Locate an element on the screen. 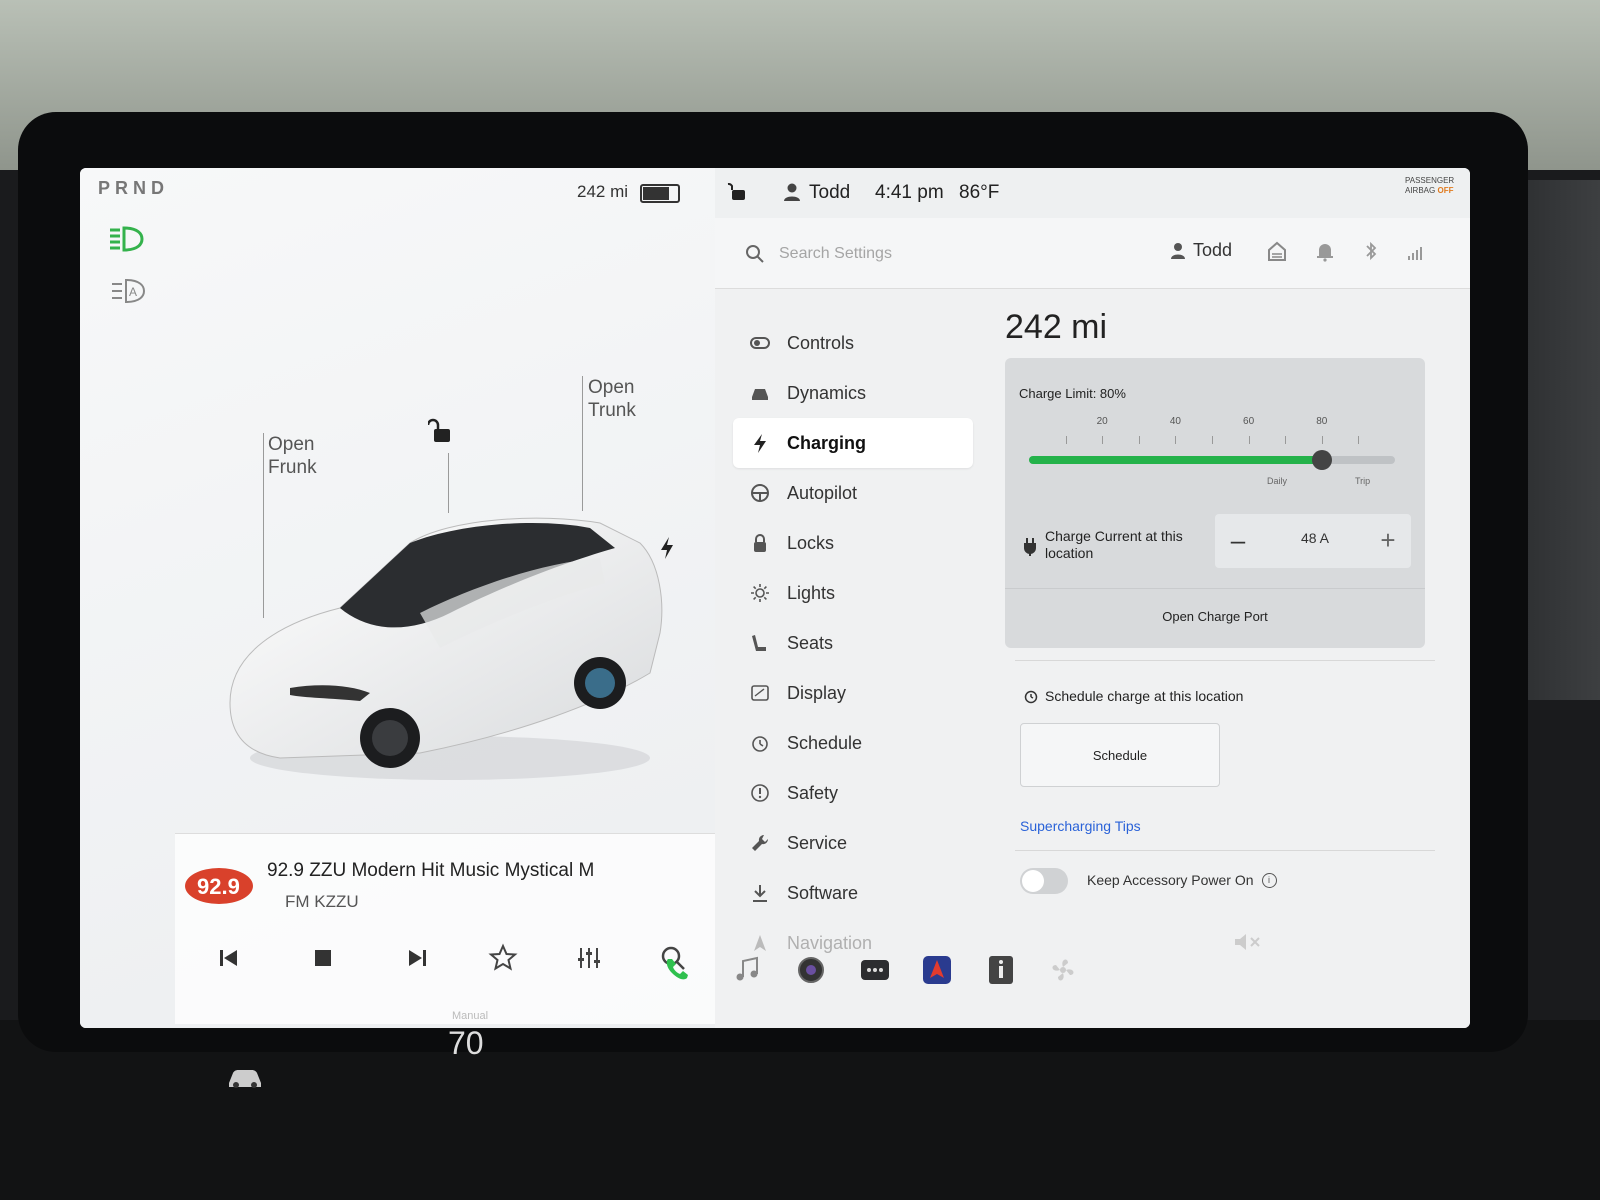 This screenshot has width=1600, height=1200. now-playing-band: FM KZZU is located at coordinates (322, 901).